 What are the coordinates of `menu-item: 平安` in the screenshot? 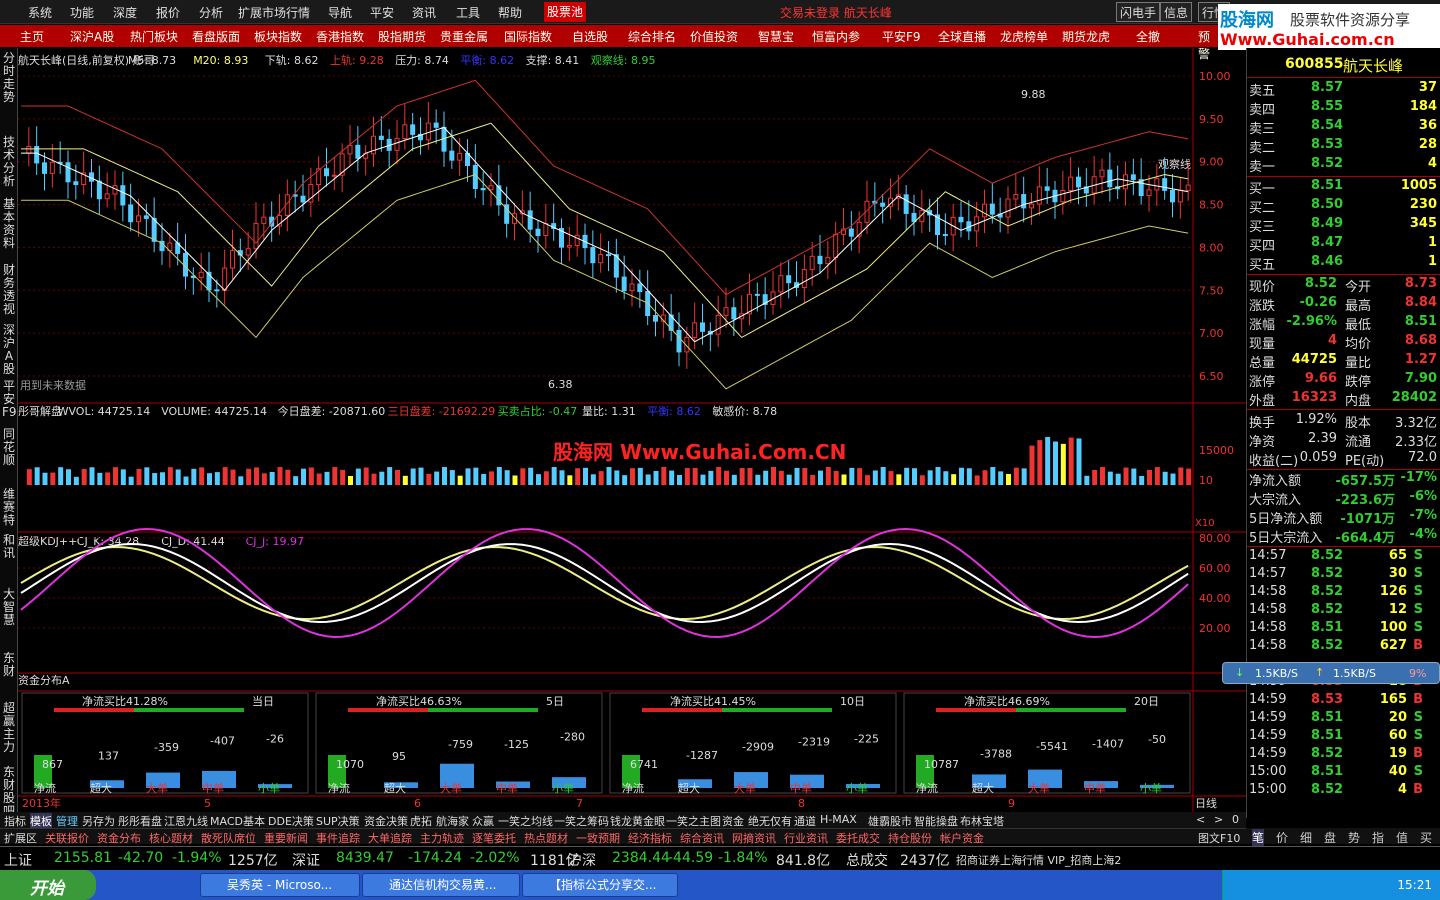 It's located at (382, 12).